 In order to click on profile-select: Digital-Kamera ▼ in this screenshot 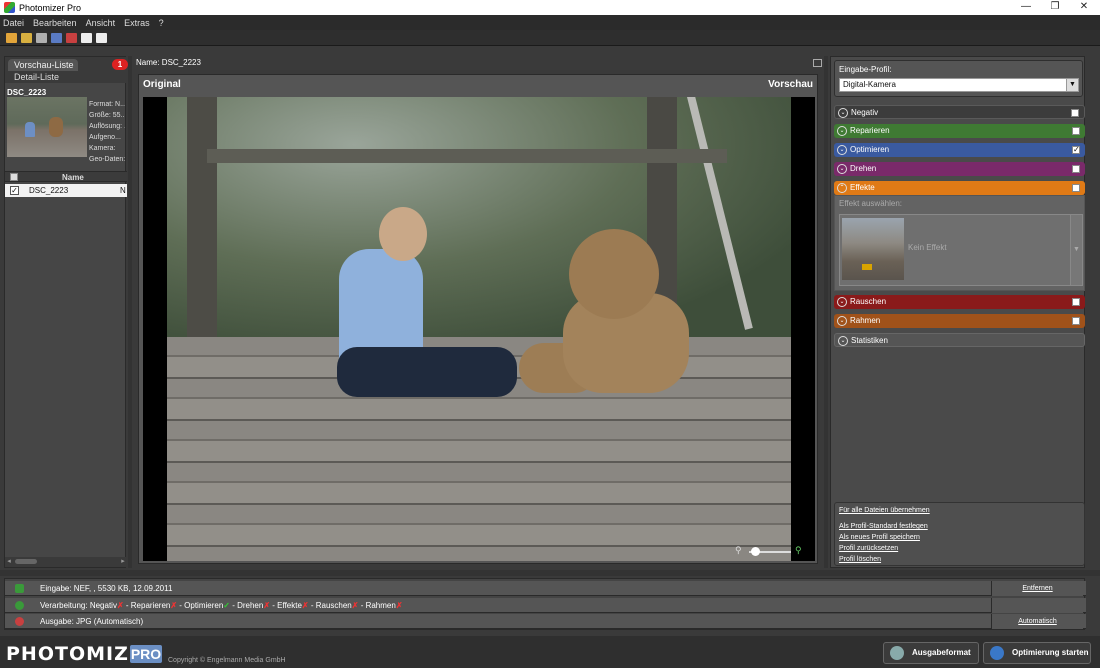, I will do `click(959, 85)`.